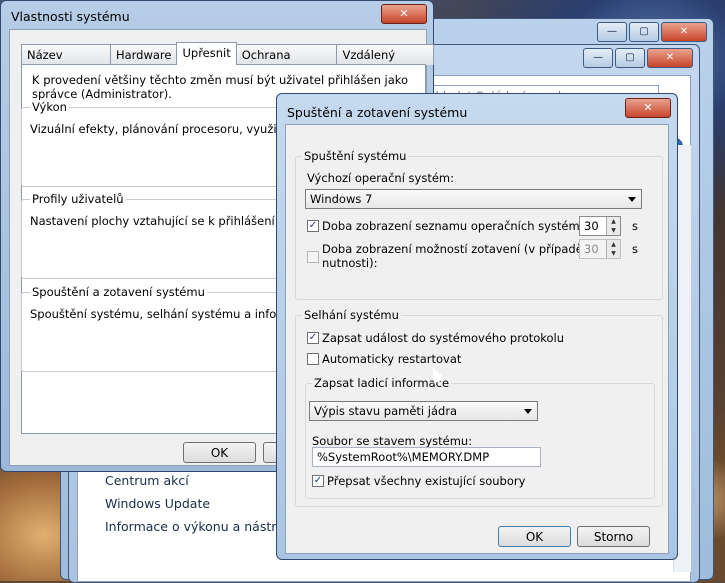 The height and width of the screenshot is (583, 725). I want to click on group-legend: Spouštění a zotavení systému, so click(118, 292).